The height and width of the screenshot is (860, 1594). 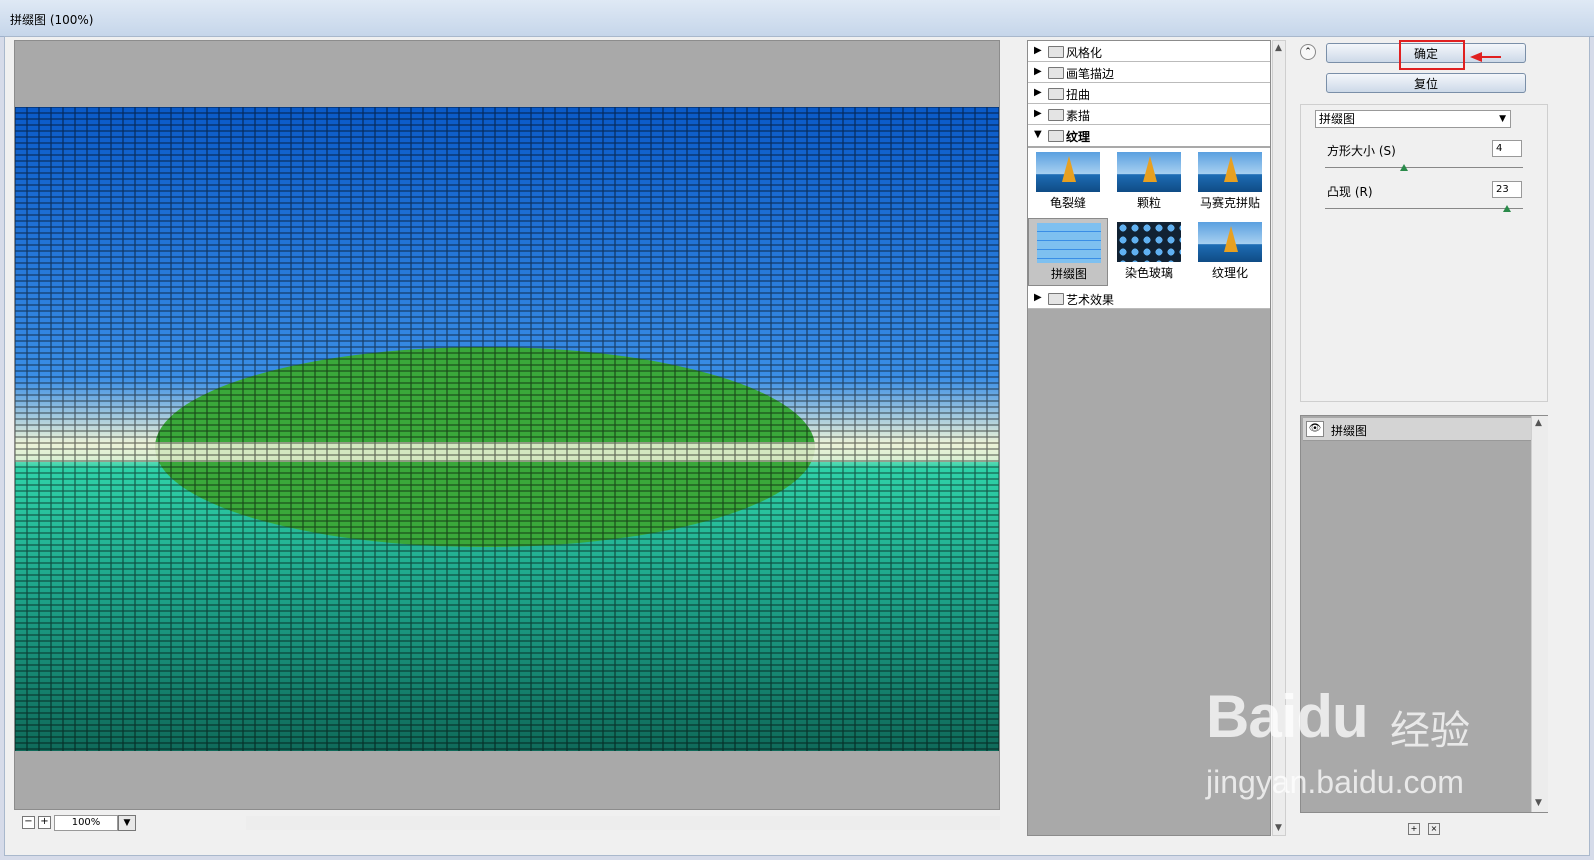 I want to click on open-folder-icon, so click(x=1056, y=136).